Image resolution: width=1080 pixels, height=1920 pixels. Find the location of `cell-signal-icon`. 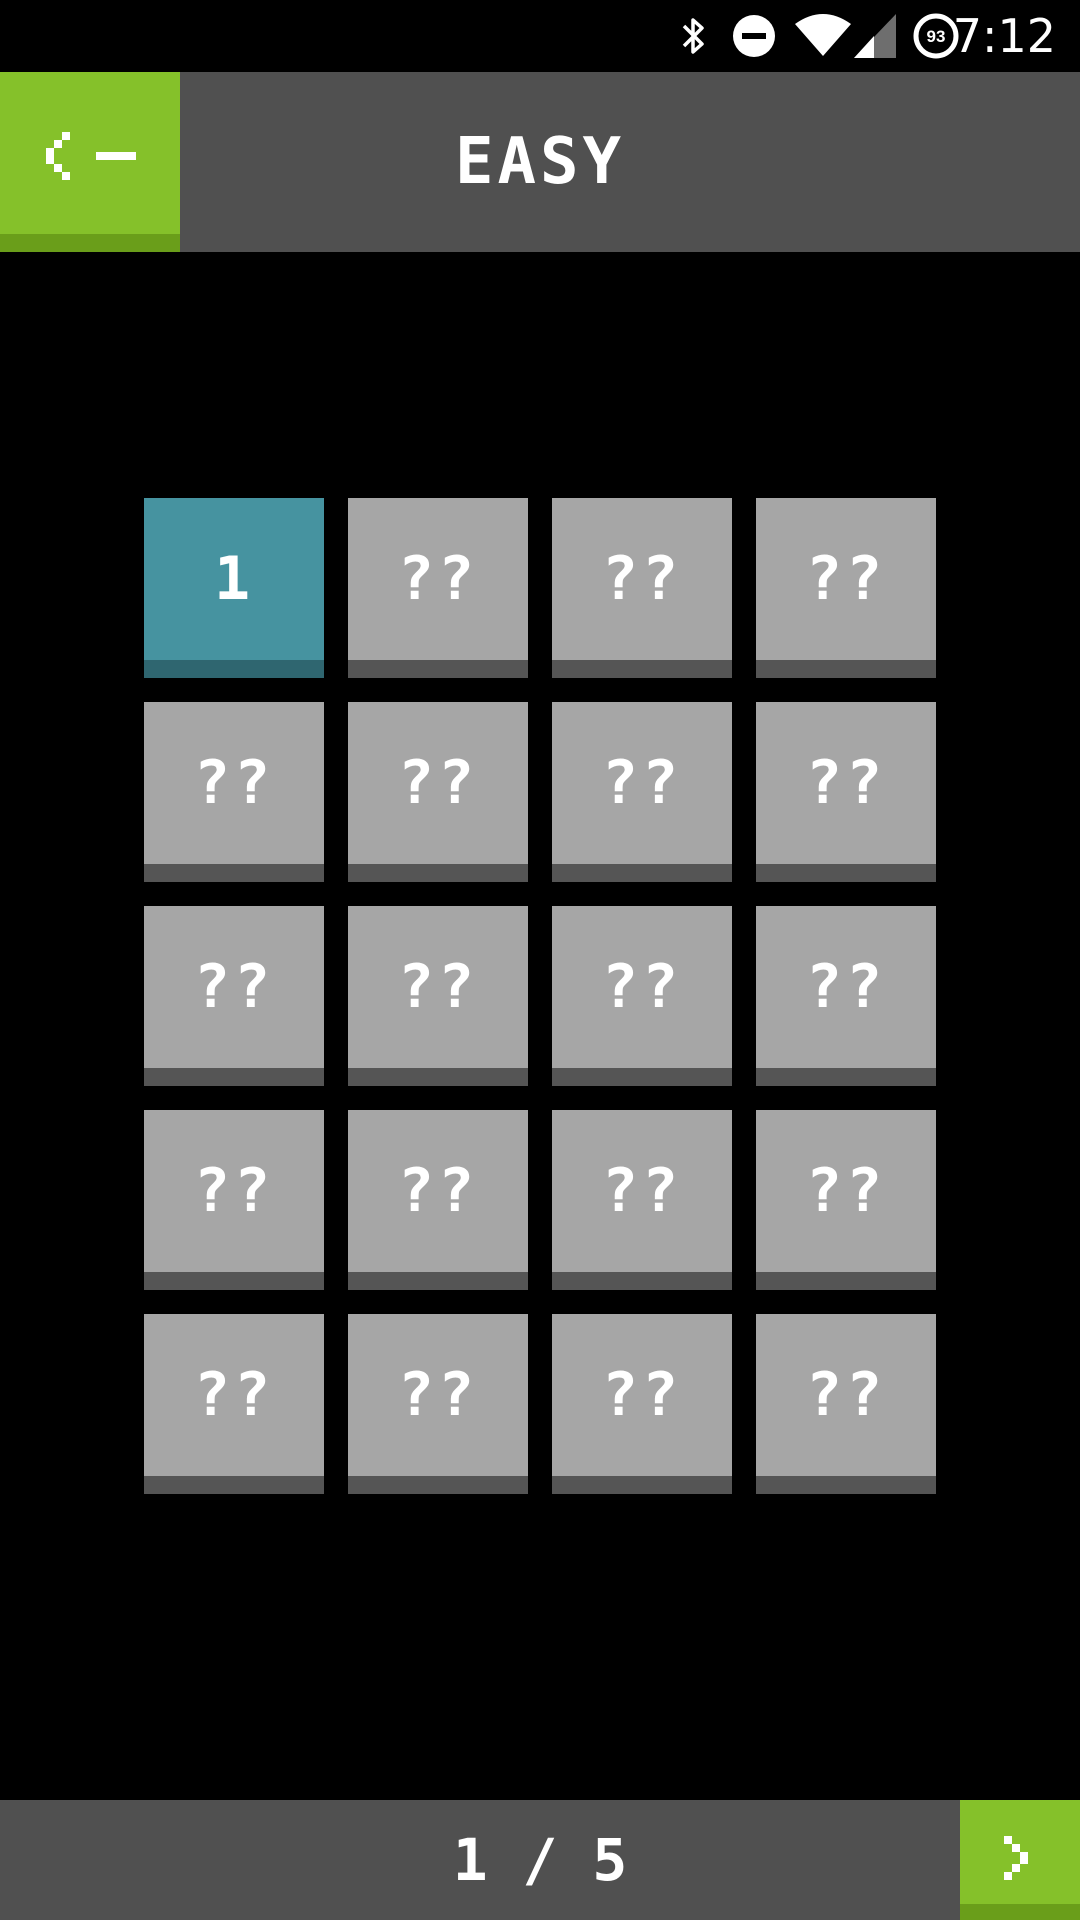

cell-signal-icon is located at coordinates (875, 36).